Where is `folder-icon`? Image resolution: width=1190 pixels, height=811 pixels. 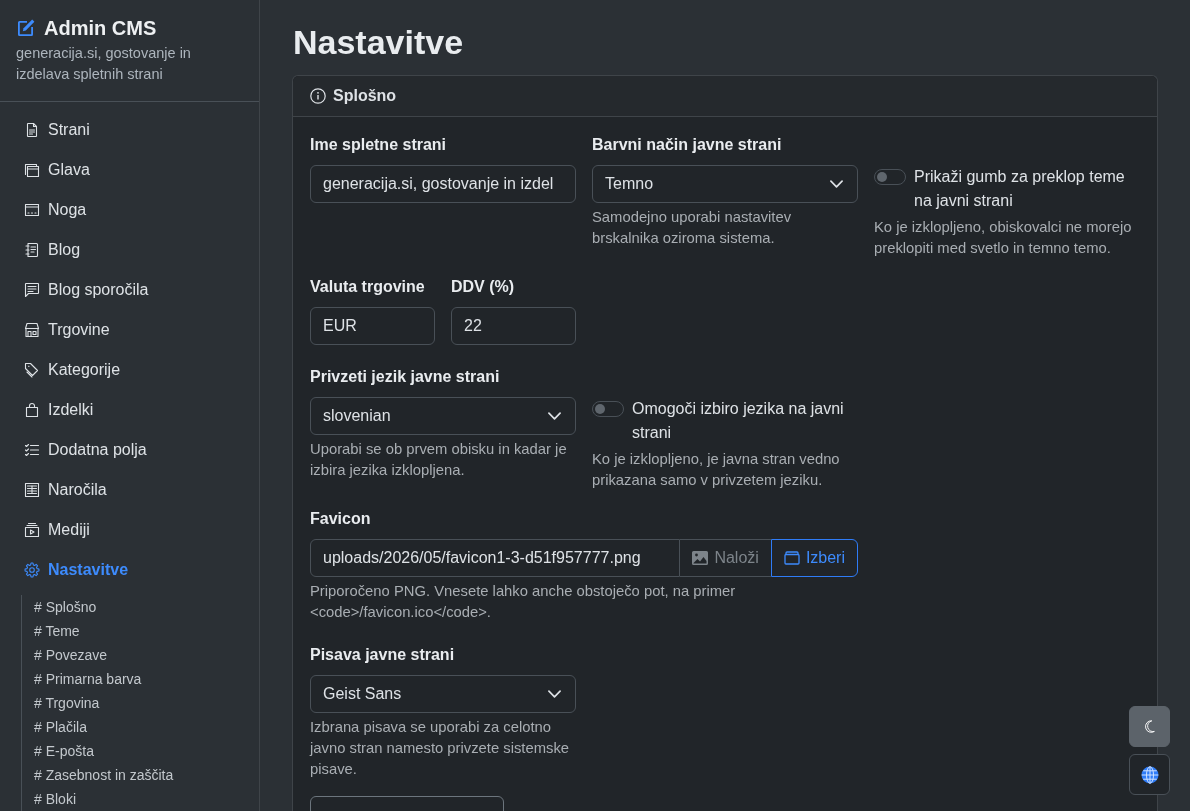 folder-icon is located at coordinates (791, 558).